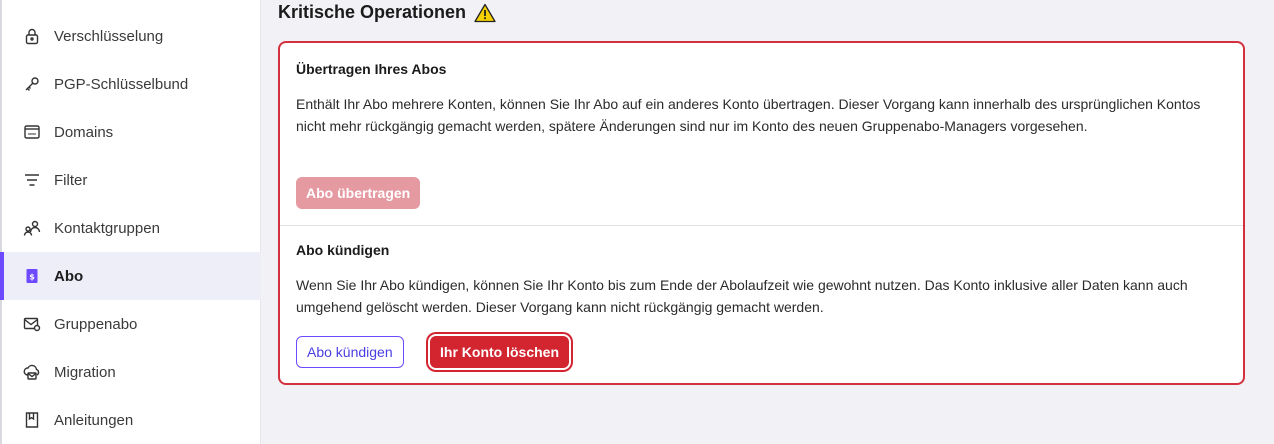  I want to click on sidebar-item-label: Abo, so click(69, 276).